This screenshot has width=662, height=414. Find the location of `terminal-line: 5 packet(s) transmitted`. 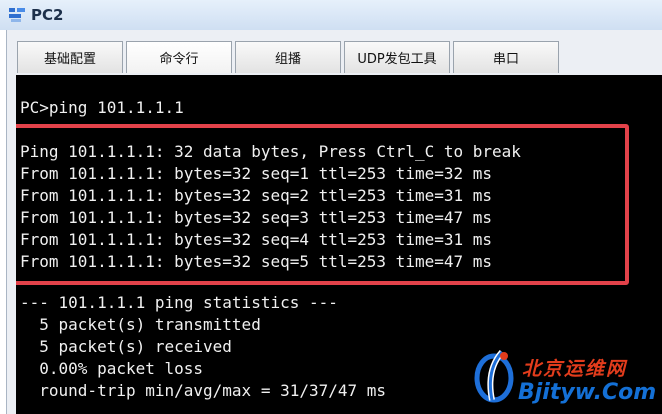

terminal-line: 5 packet(s) transmitted is located at coordinates (140, 324).